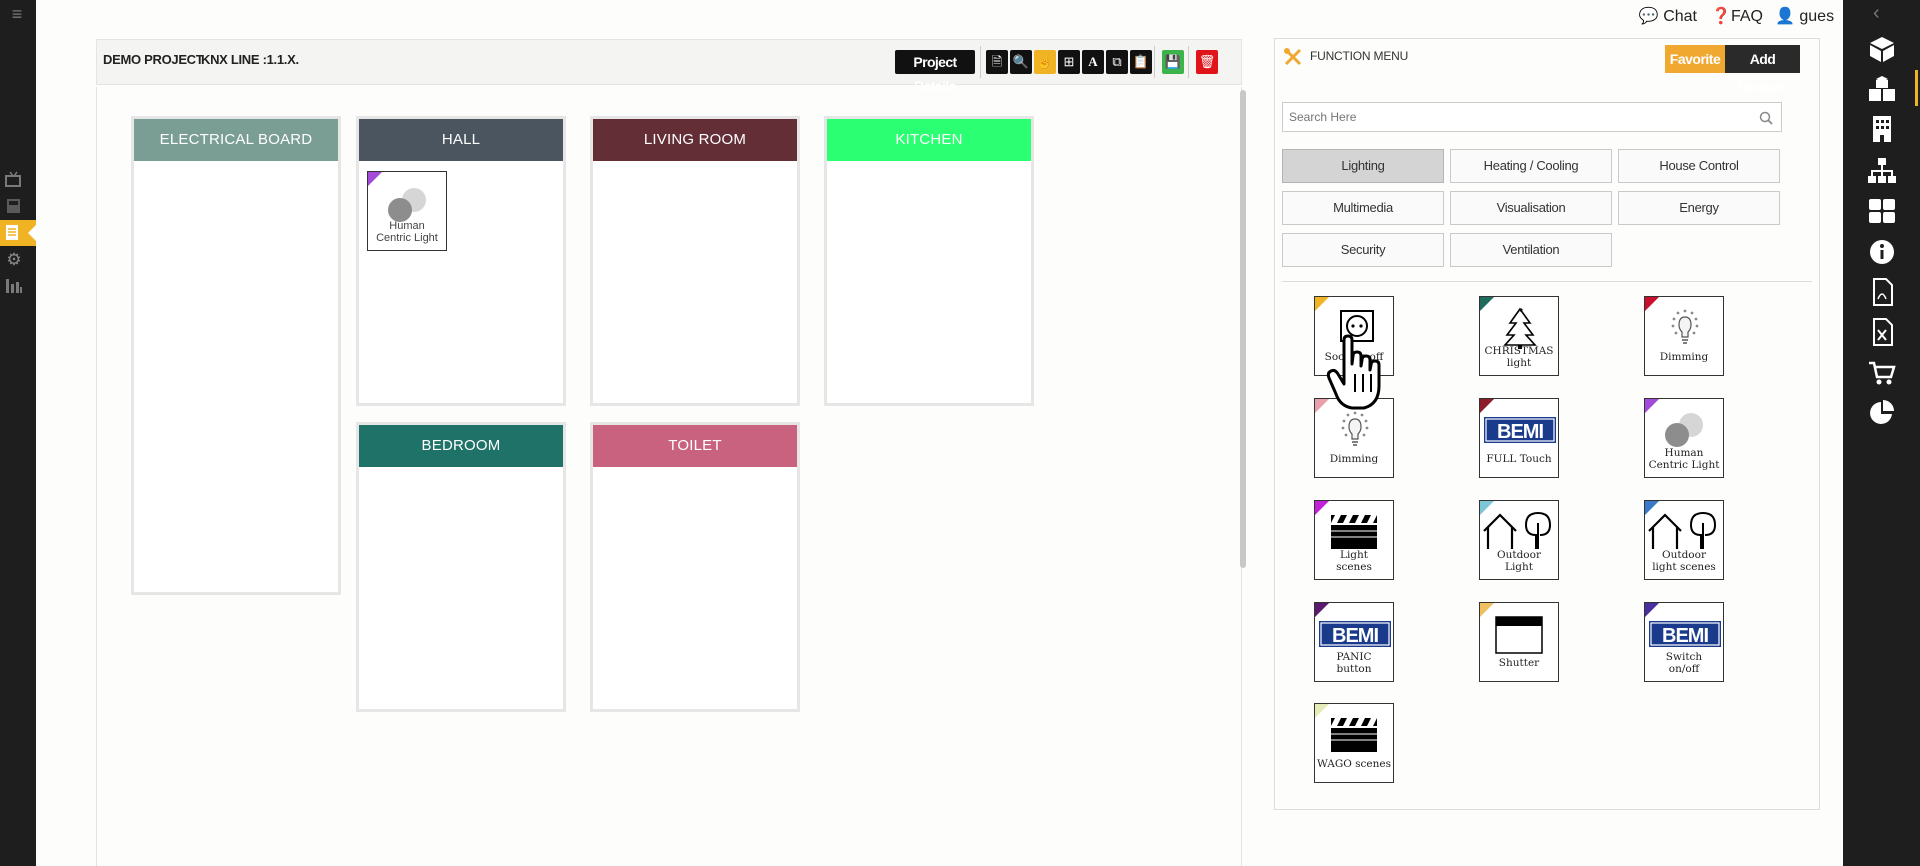 Image resolution: width=1920 pixels, height=866 pixels. I want to click on room-hall: HALL Human Centric Light, so click(461, 261).